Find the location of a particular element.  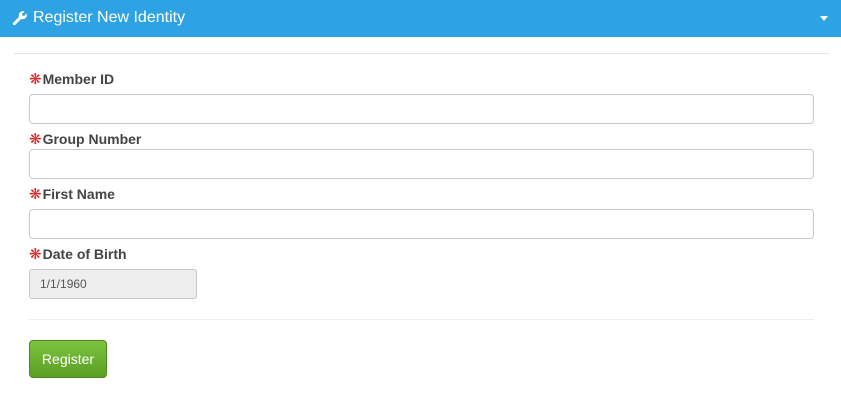

date-of-birth-label: ❋Date of Birth is located at coordinates (78, 254).